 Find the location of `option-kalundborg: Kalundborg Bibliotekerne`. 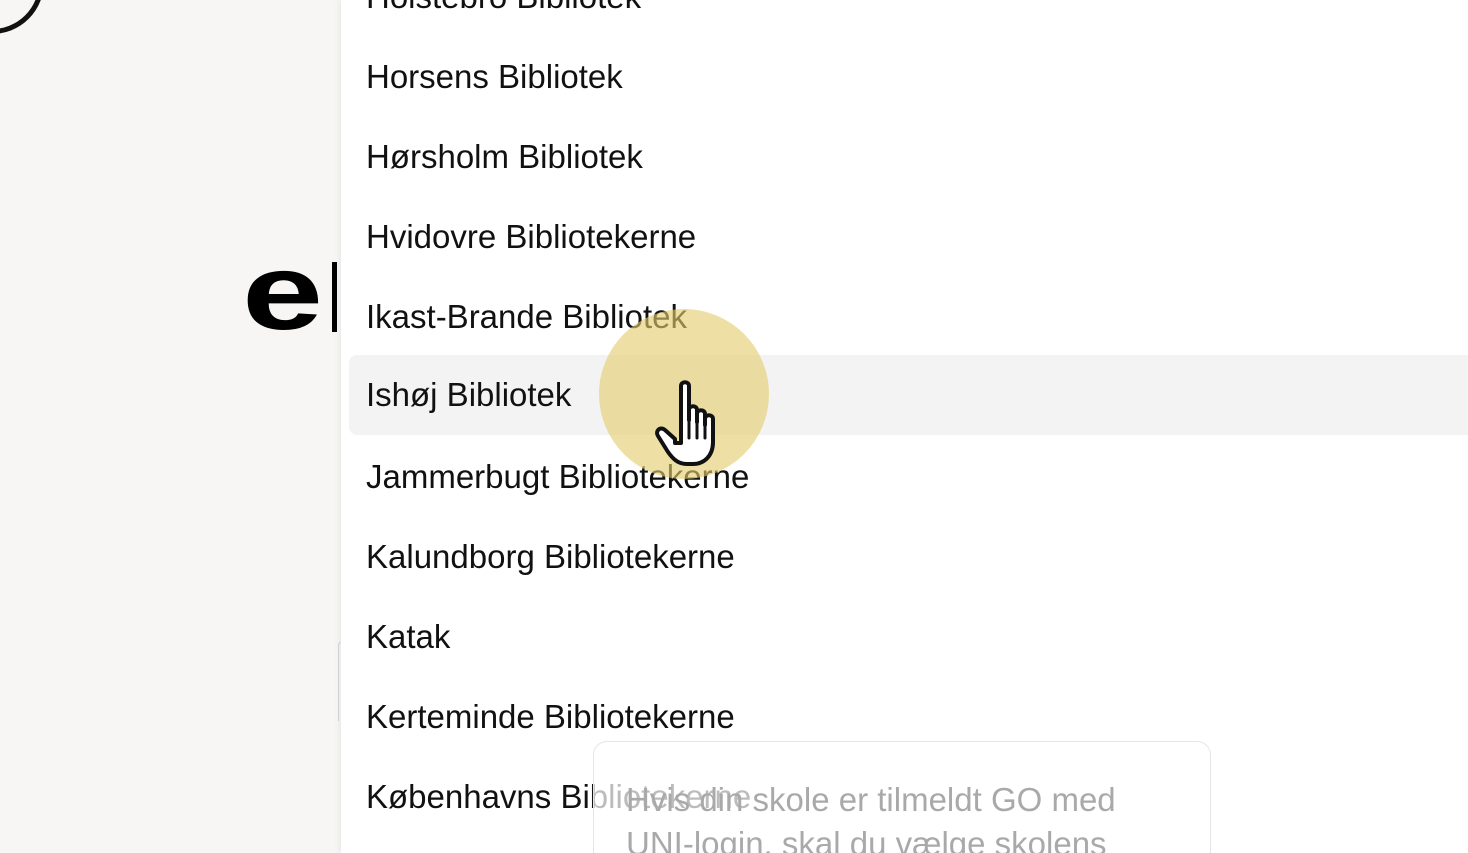

option-kalundborg: Kalundborg Bibliotekerne is located at coordinates (908, 557).